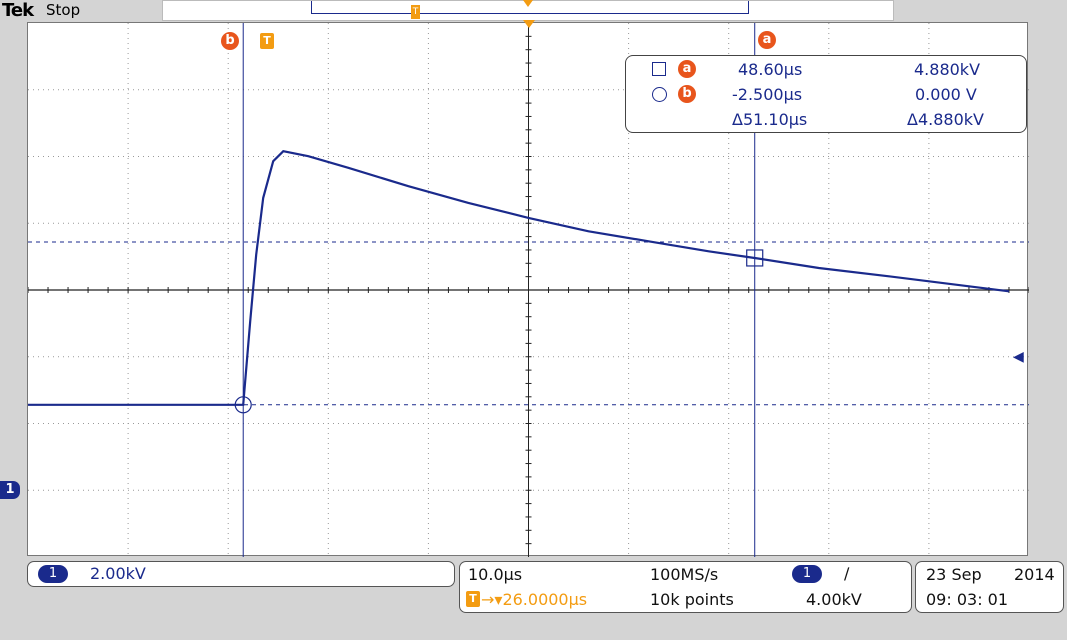  I want to click on brand-logo: Tek, so click(18, 10).